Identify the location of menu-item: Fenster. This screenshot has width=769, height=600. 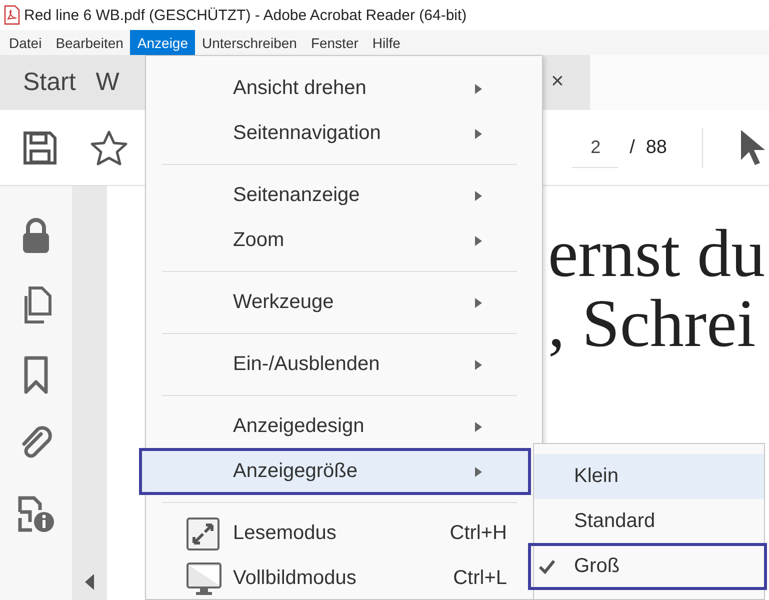
(335, 42).